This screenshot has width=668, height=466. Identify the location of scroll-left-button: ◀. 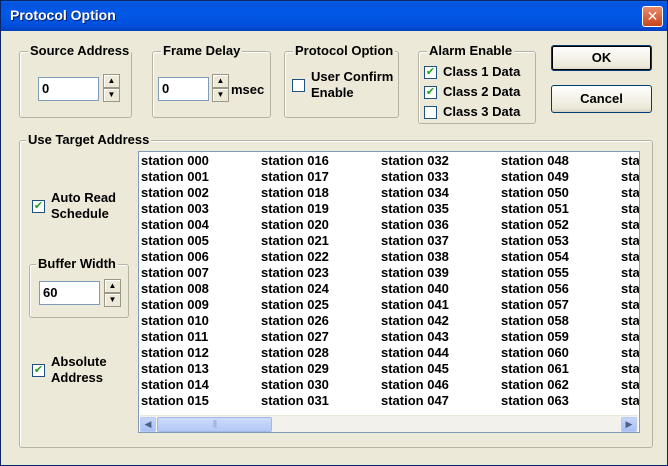
(148, 424).